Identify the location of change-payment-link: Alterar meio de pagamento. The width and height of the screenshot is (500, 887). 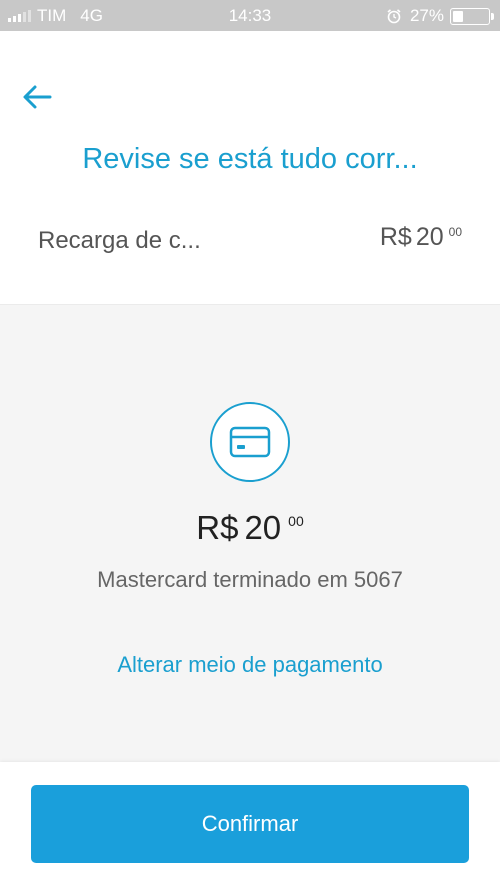
(250, 665).